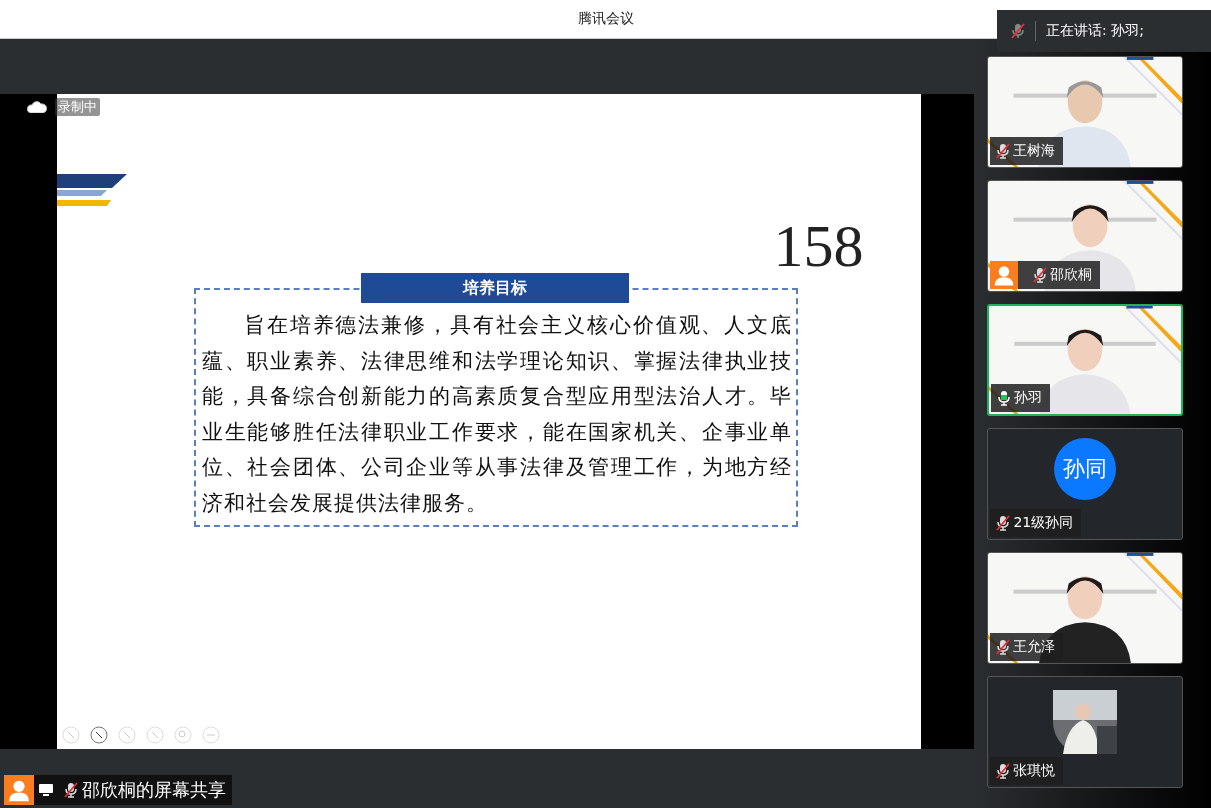 The width and height of the screenshot is (1211, 808). Describe the element at coordinates (46, 790) in the screenshot. I see `screen-icon` at that location.